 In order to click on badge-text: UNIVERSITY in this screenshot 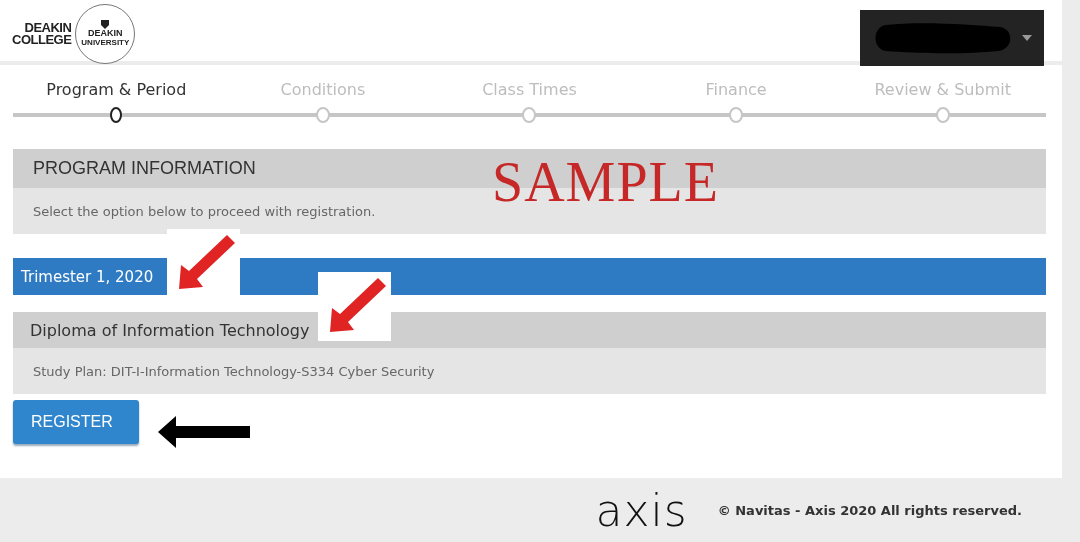, I will do `click(105, 43)`.